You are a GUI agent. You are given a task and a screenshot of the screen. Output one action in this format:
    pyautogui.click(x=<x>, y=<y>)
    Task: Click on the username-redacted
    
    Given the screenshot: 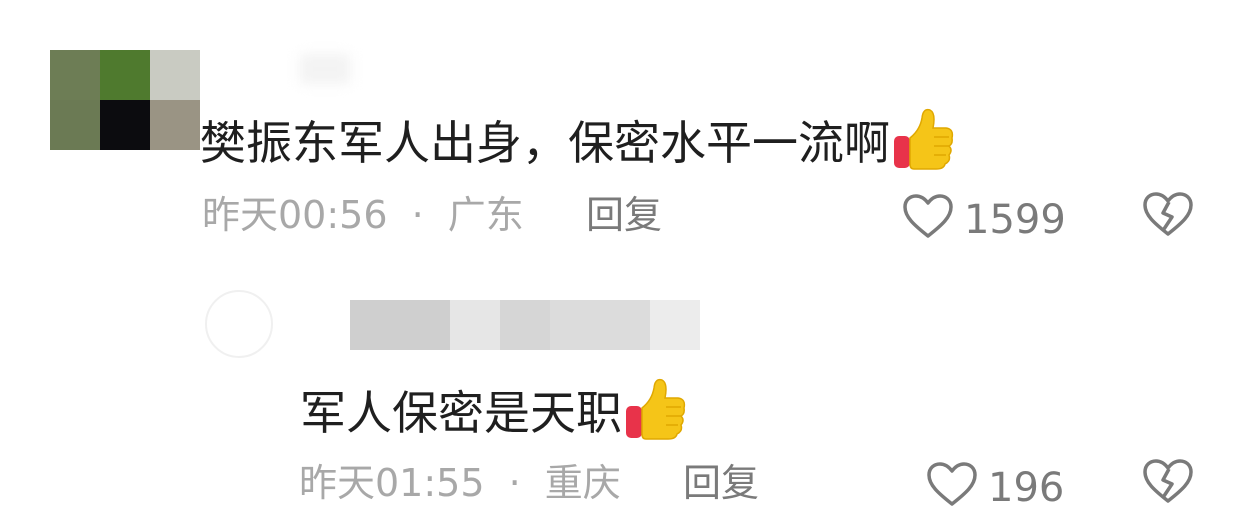 What is the action you would take?
    pyautogui.click(x=325, y=69)
    